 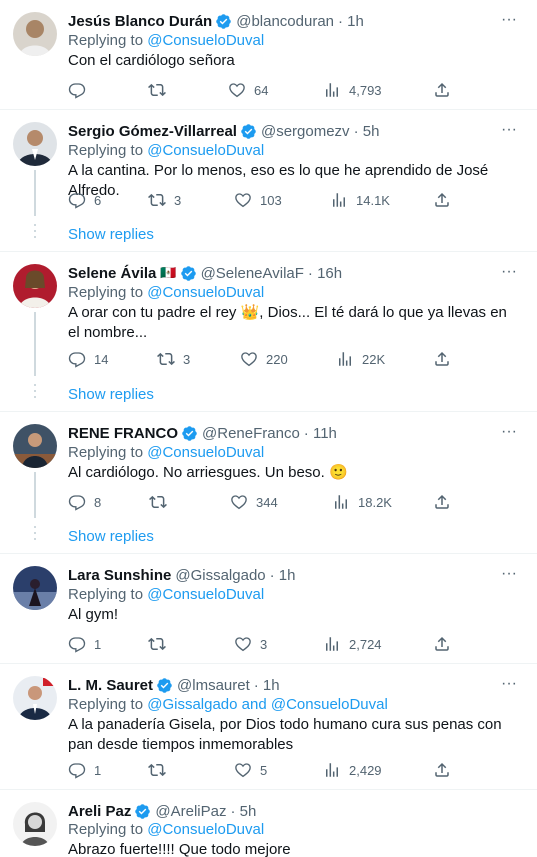 What do you see at coordinates (325, 273) in the screenshot?
I see `tweet-time: · 16h` at bounding box center [325, 273].